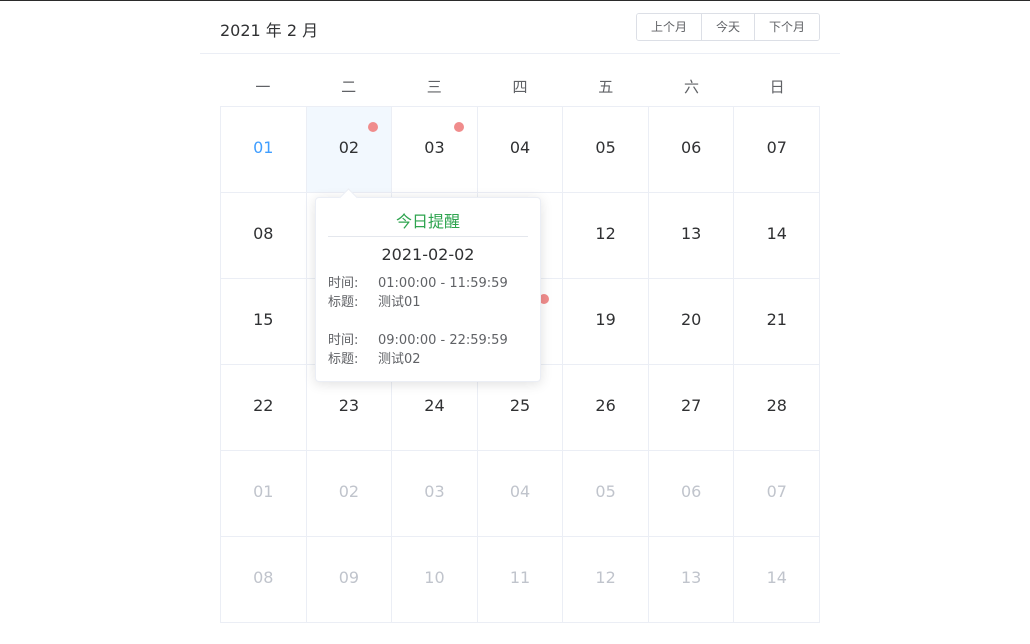 Image resolution: width=1030 pixels, height=644 pixels. I want to click on day-number: 19, so click(605, 319).